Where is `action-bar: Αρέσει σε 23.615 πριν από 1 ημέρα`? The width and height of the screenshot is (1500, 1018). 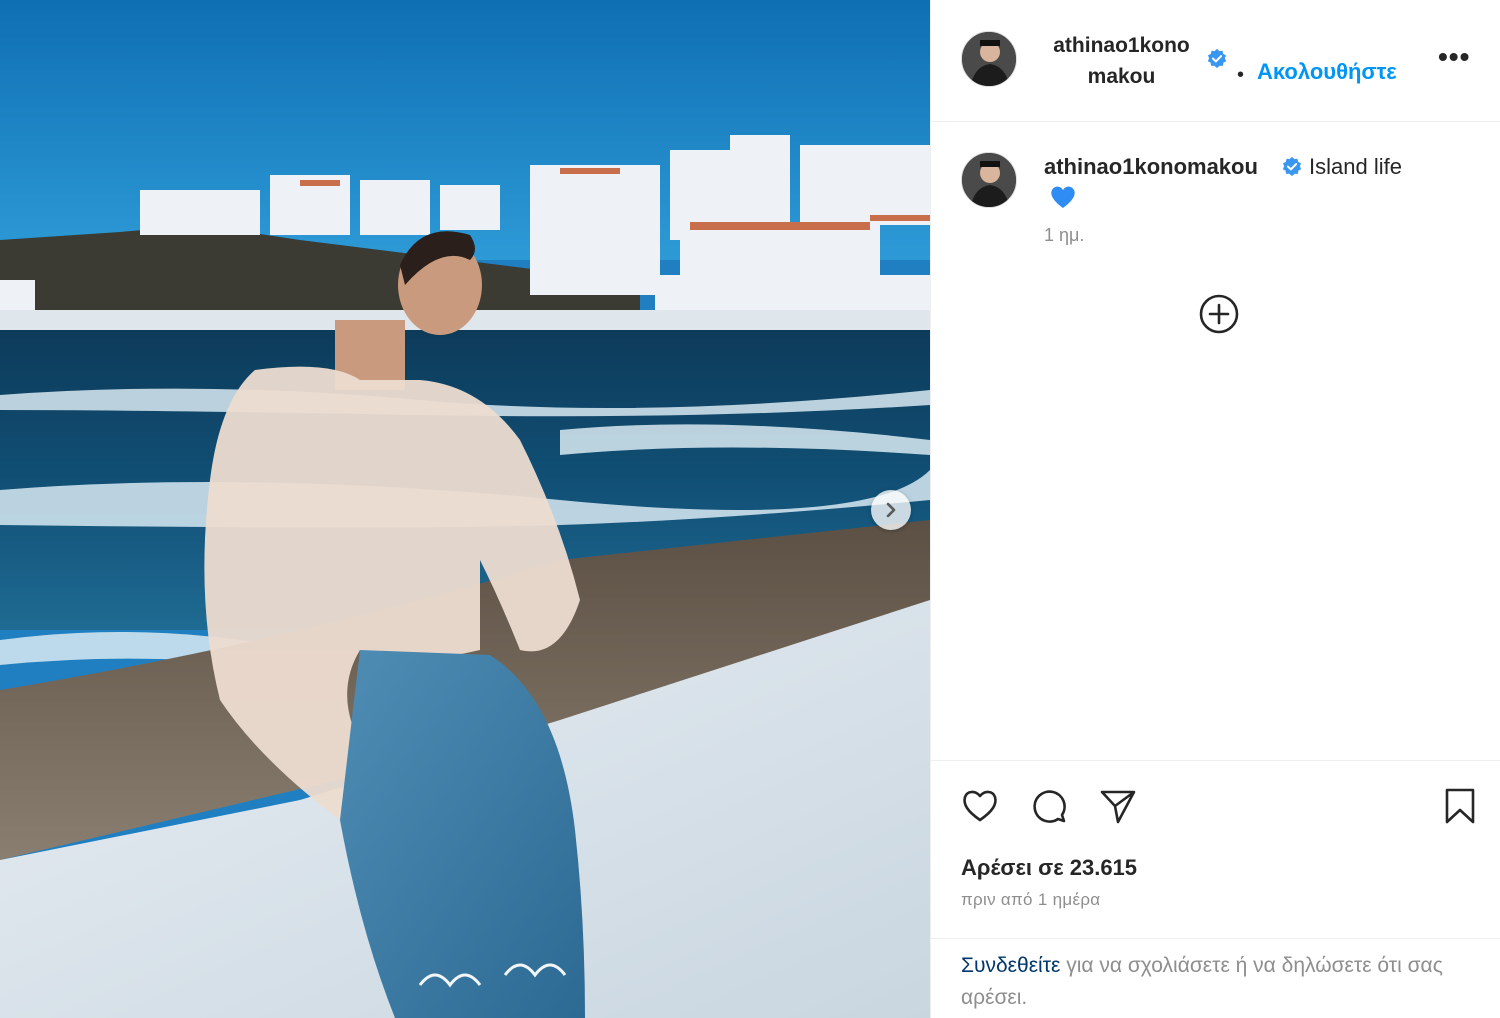 action-bar: Αρέσει σε 23.615 πριν από 1 ημέρα is located at coordinates (1215, 849).